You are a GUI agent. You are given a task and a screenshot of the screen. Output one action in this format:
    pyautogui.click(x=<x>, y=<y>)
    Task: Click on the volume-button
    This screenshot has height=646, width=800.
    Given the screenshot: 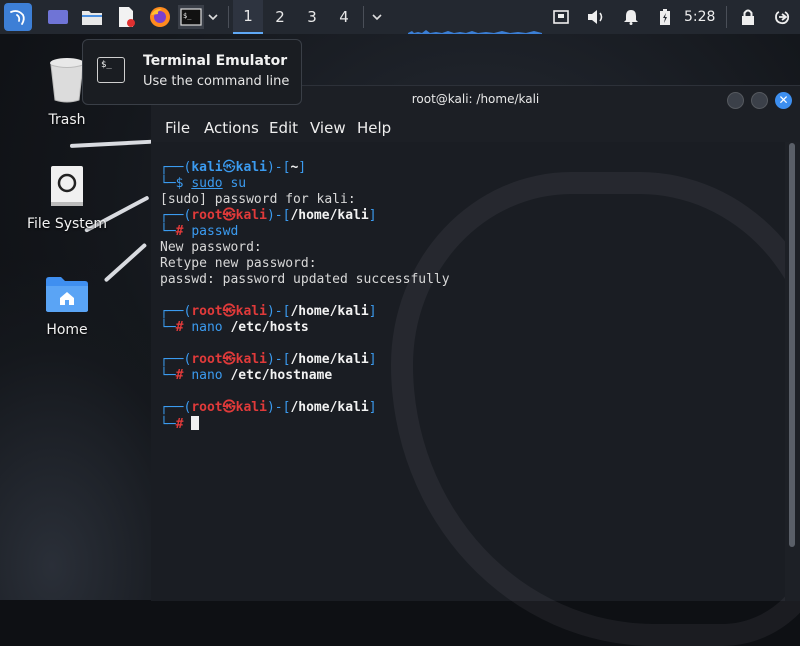 What is the action you would take?
    pyautogui.click(x=596, y=17)
    